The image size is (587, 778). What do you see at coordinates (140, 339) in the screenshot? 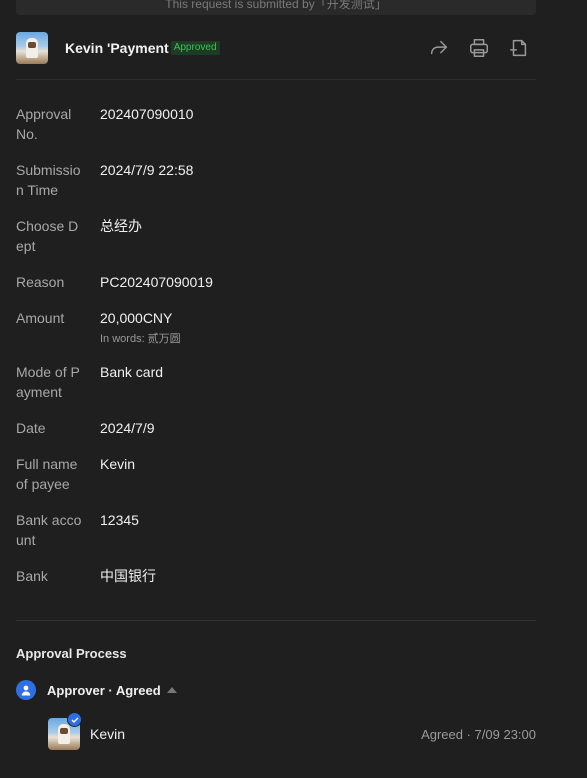
I see `amount-in-words: In words: 贰万圆` at bounding box center [140, 339].